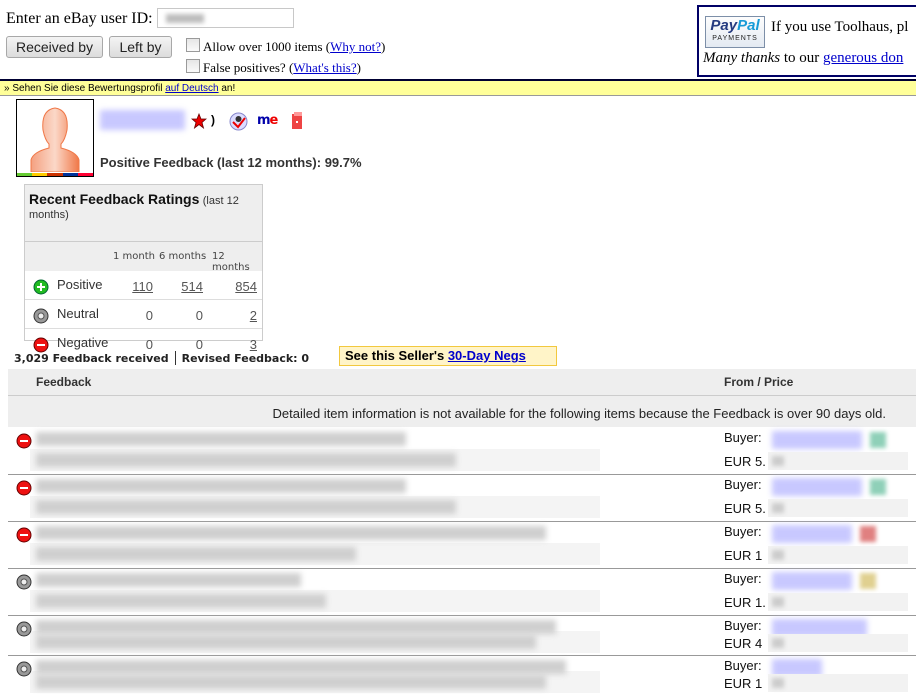  What do you see at coordinates (143, 313) in the screenshot?
I see `ratings-row-neutral: Neutral 0 0 2` at bounding box center [143, 313].